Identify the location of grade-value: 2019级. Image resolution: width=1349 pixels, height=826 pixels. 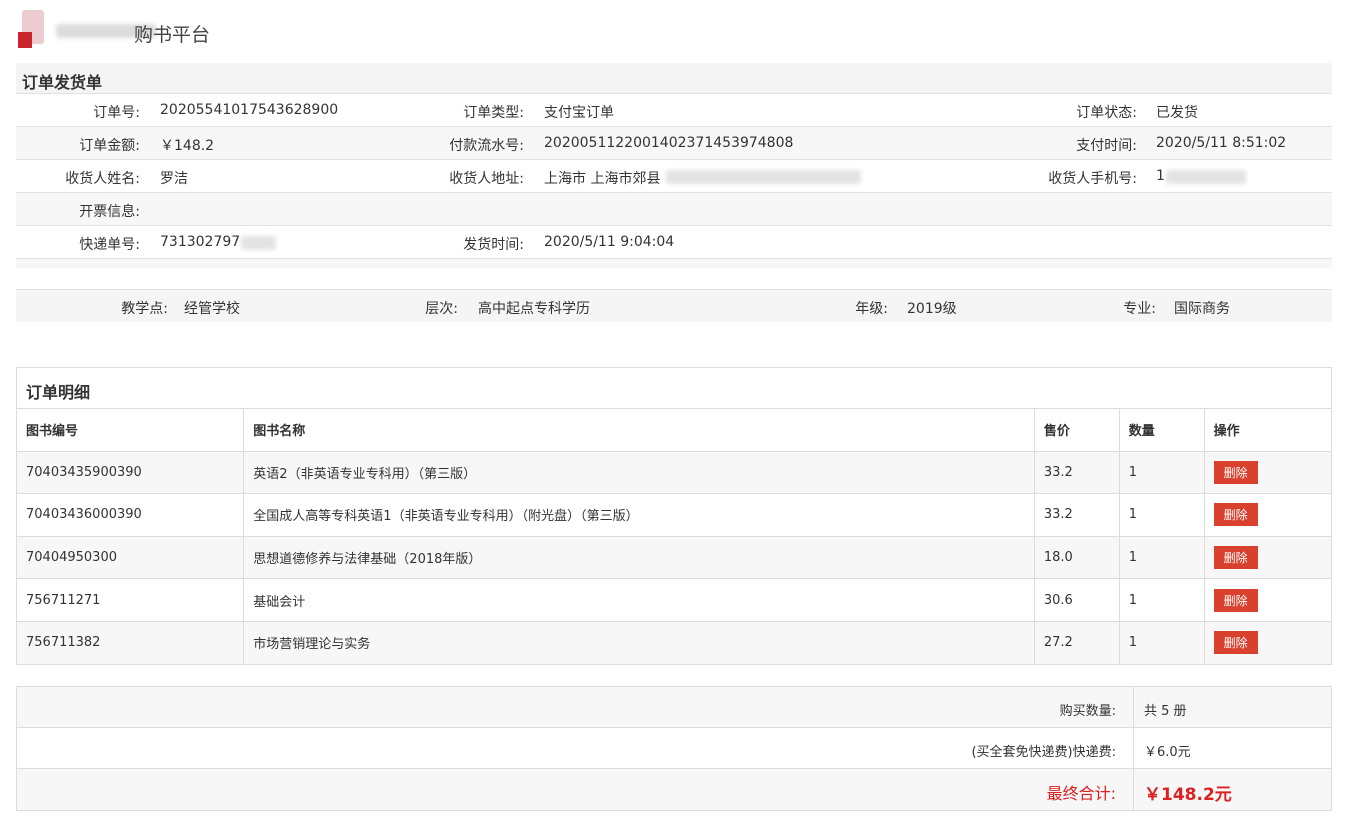
(932, 309).